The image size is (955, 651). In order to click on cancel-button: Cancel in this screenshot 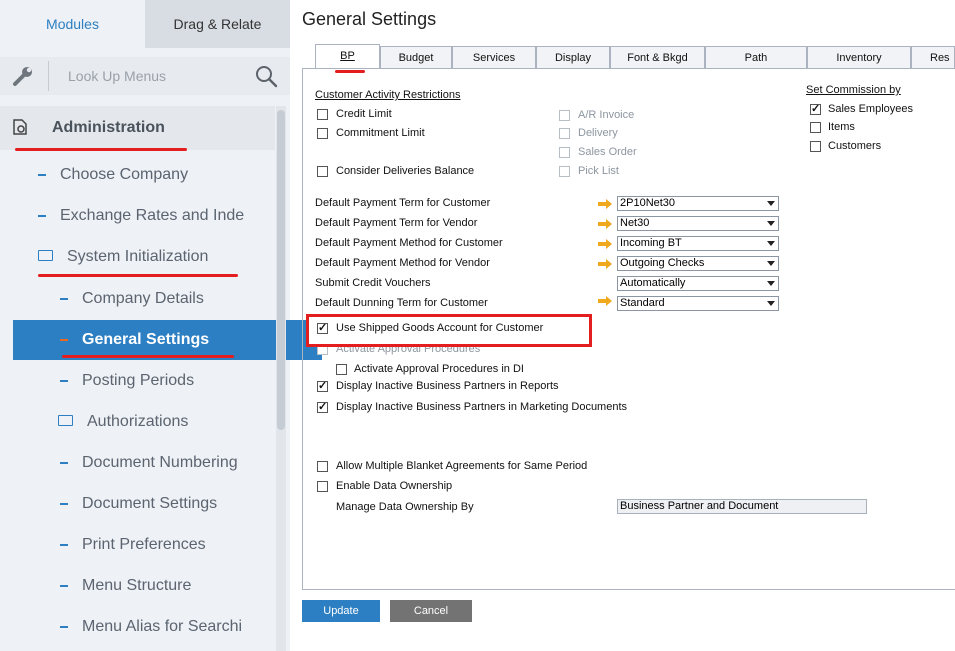, I will do `click(431, 611)`.